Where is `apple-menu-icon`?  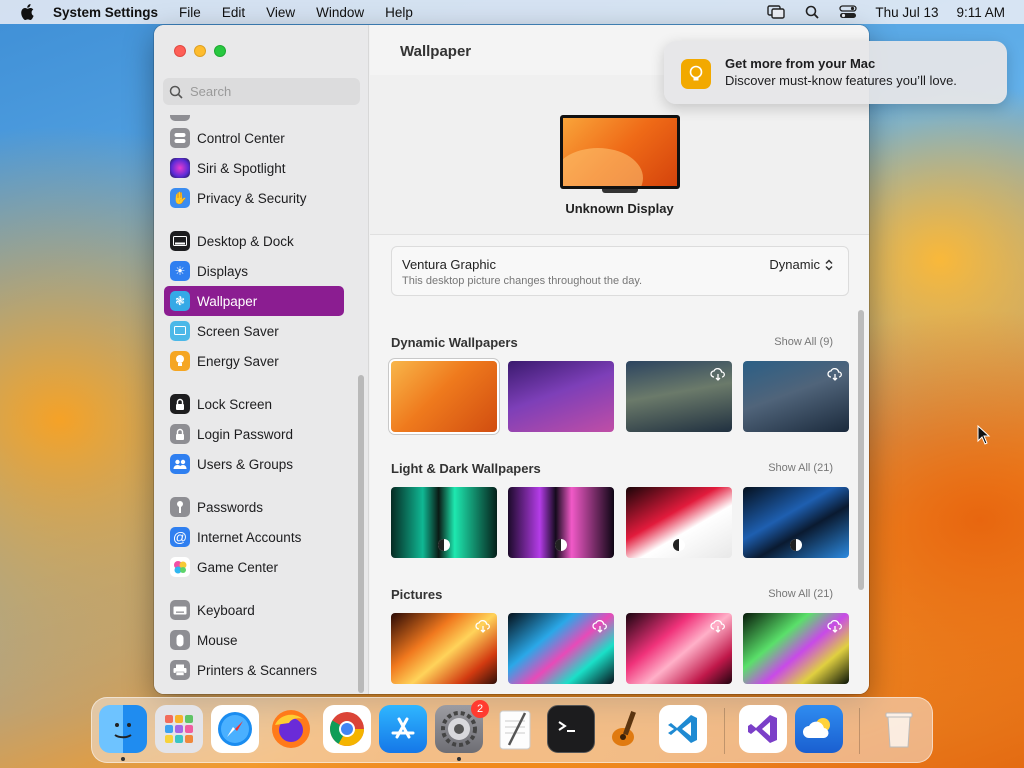
apple-menu-icon is located at coordinates (27, 12).